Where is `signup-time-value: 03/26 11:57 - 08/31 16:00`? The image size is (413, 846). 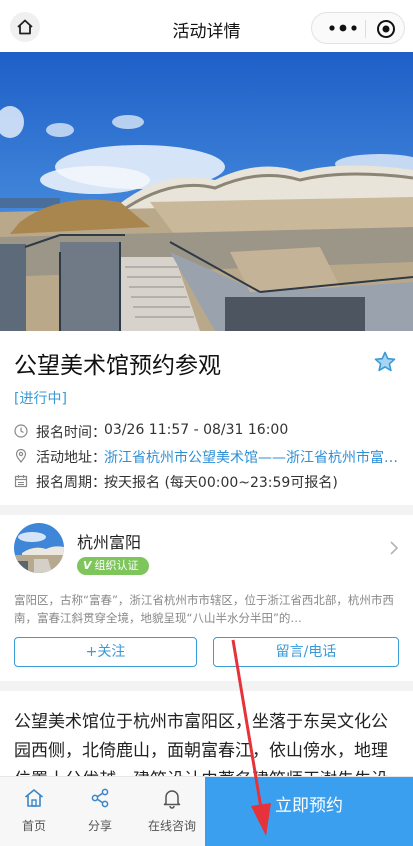 signup-time-value: 03/26 11:57 - 08/31 16:00 is located at coordinates (196, 430).